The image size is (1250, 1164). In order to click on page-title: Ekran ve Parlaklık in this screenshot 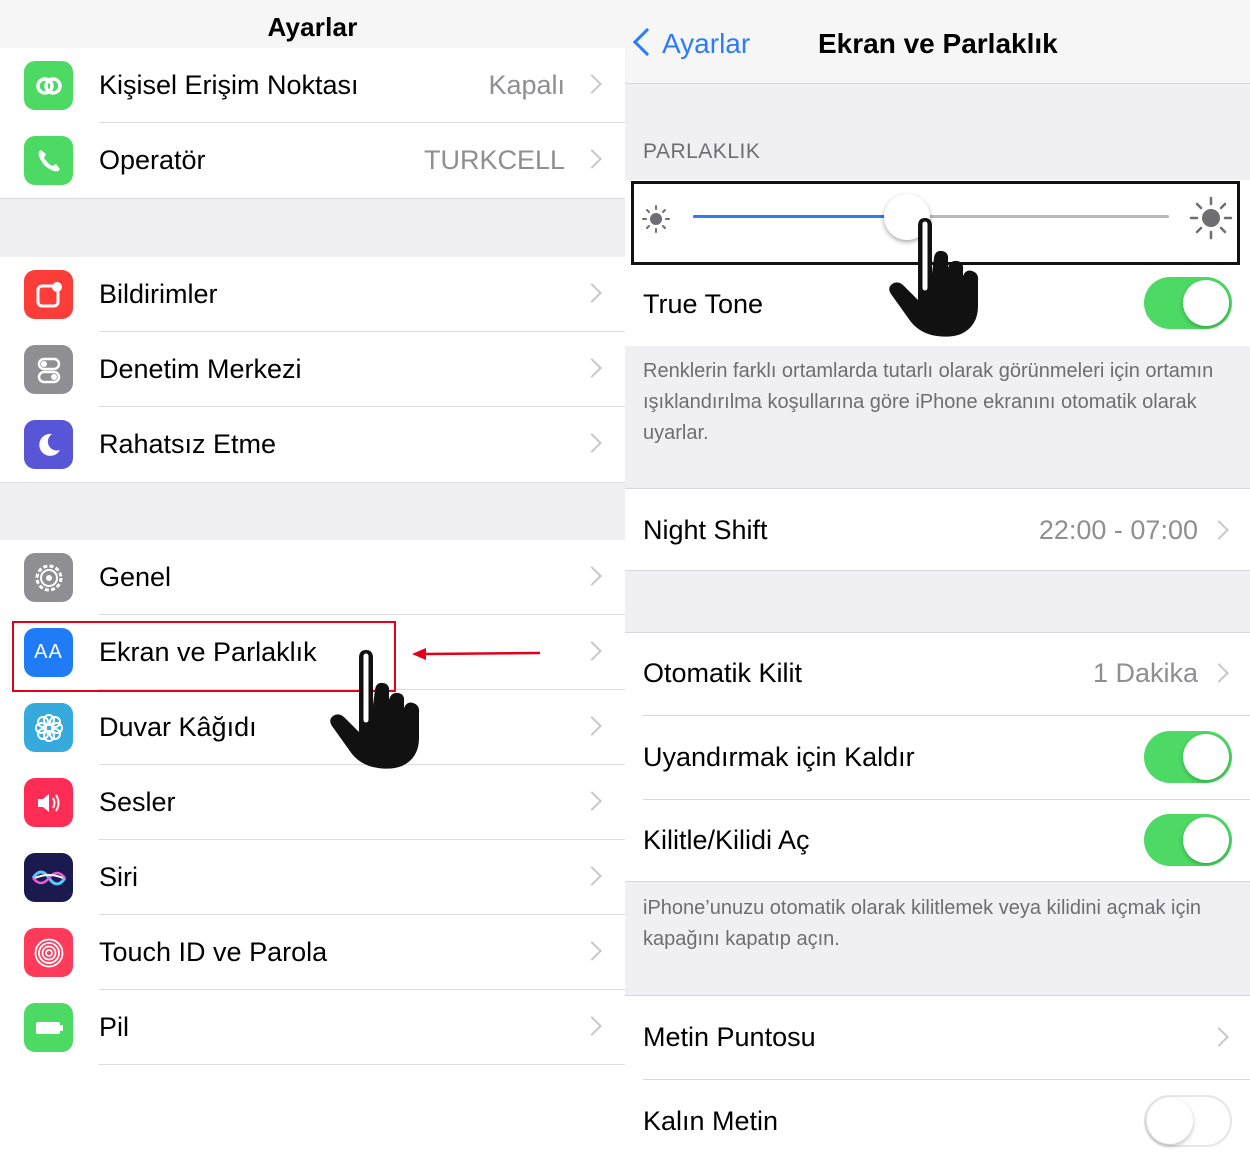, I will do `click(938, 43)`.